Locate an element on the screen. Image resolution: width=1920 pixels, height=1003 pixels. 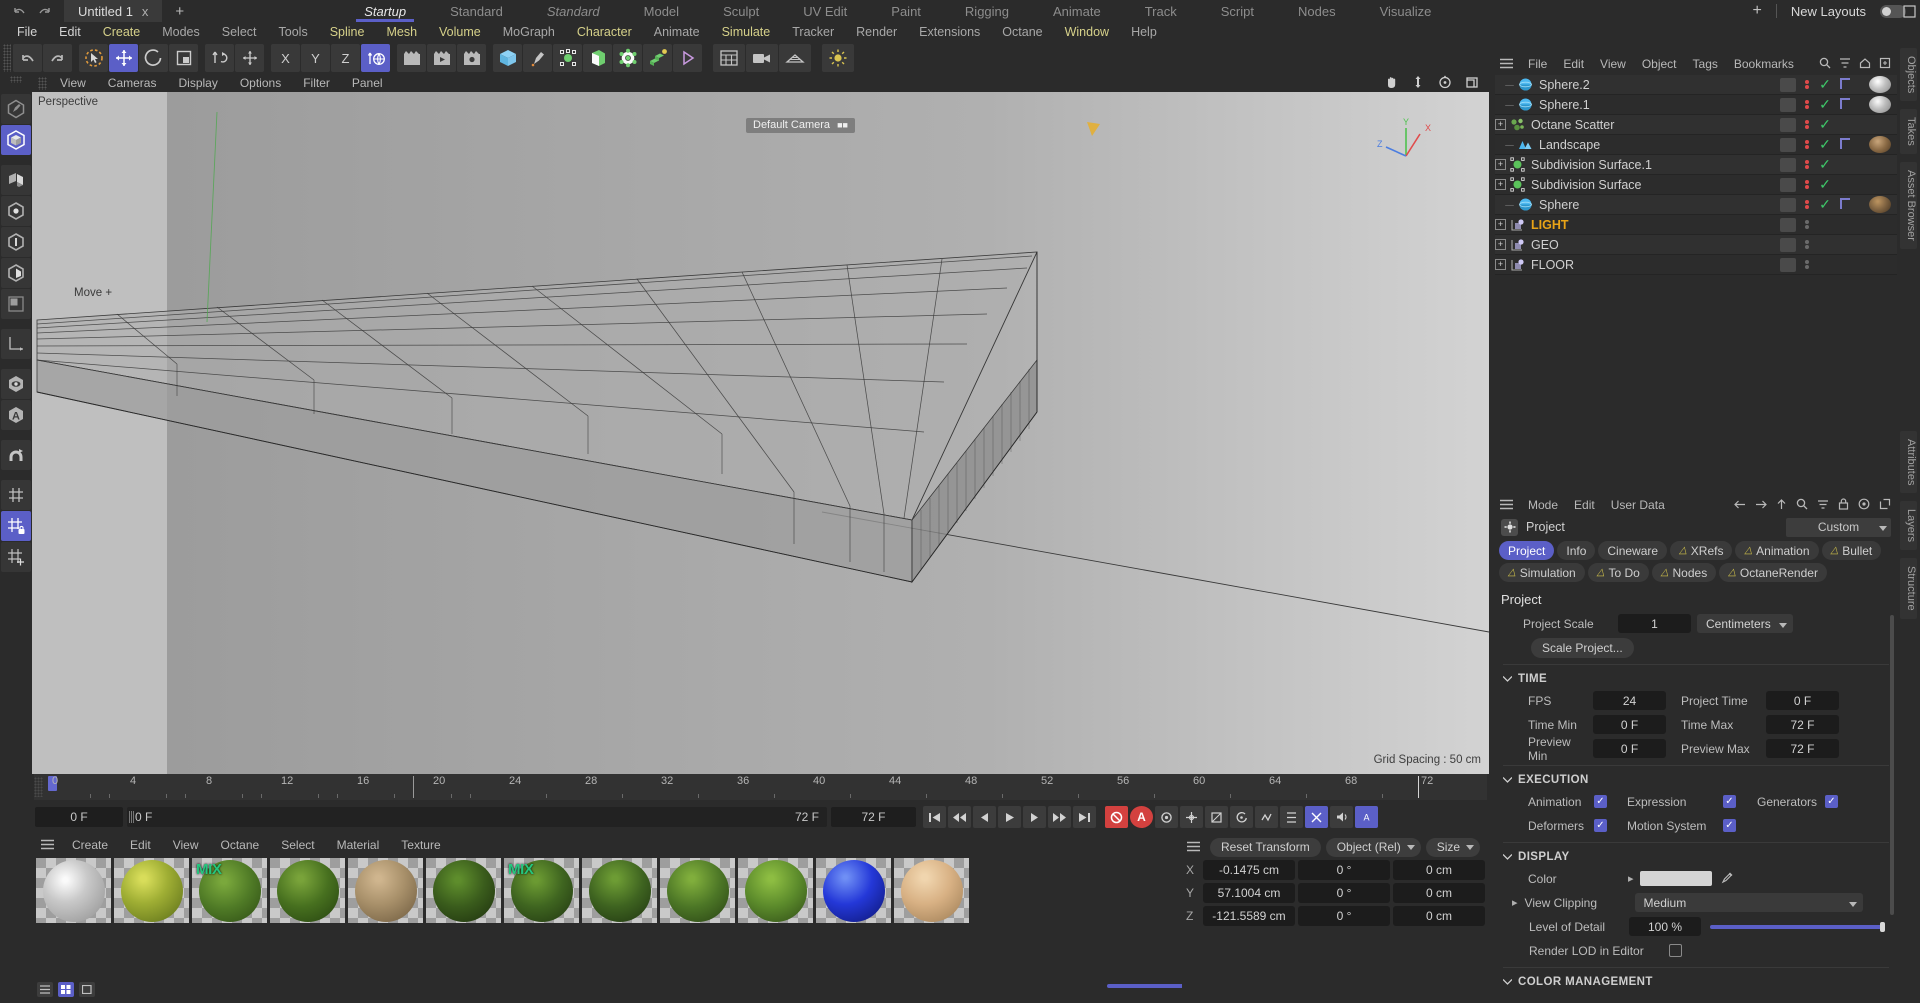
object-row: + Subdivision Surface.1 ✓ is located at coordinates (1696, 165).